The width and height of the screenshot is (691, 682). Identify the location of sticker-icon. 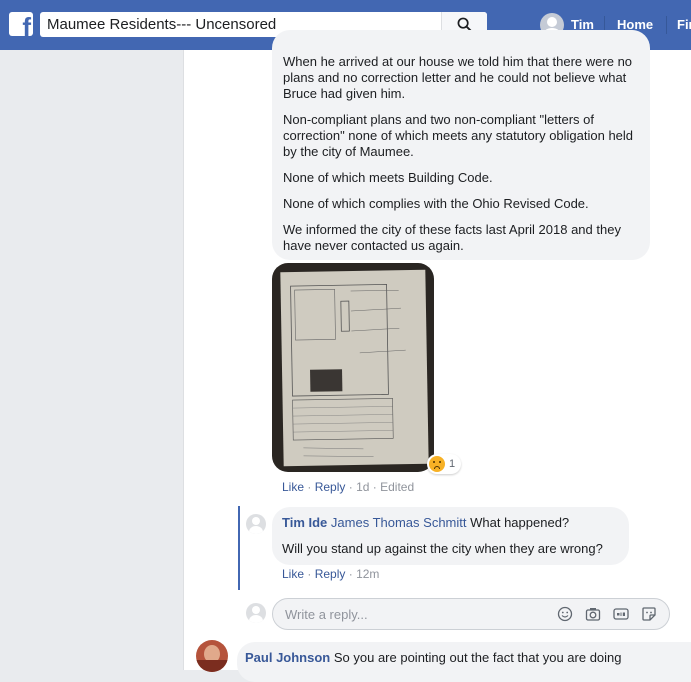
(649, 614).